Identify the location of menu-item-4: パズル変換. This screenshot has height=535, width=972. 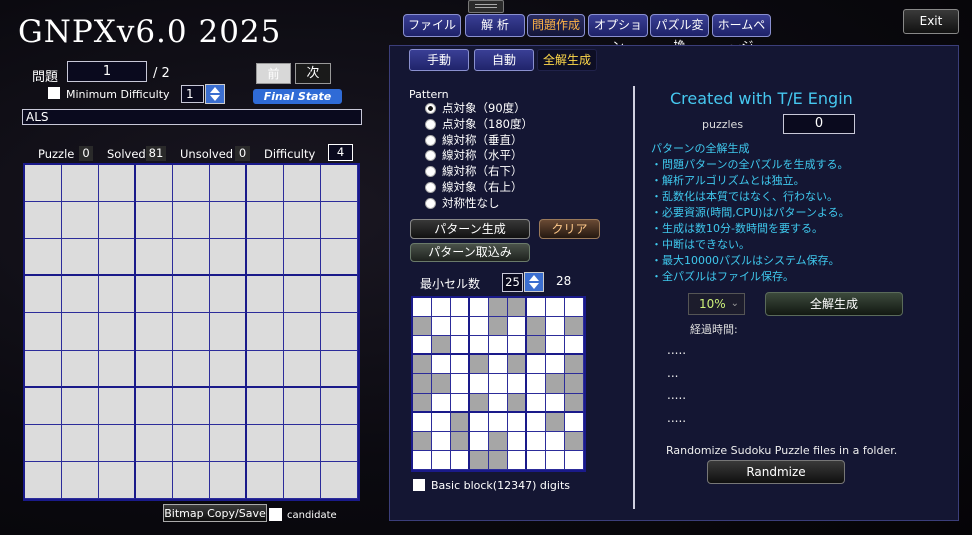
(679, 33).